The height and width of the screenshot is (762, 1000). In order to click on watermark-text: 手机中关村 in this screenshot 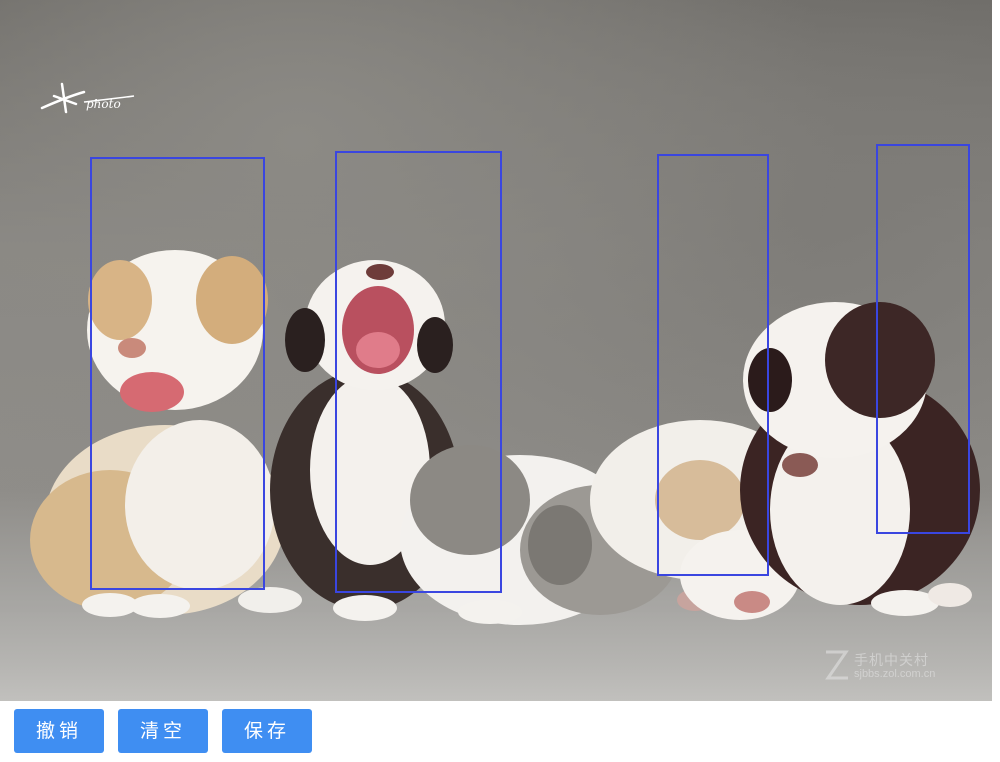, I will do `click(891, 660)`.